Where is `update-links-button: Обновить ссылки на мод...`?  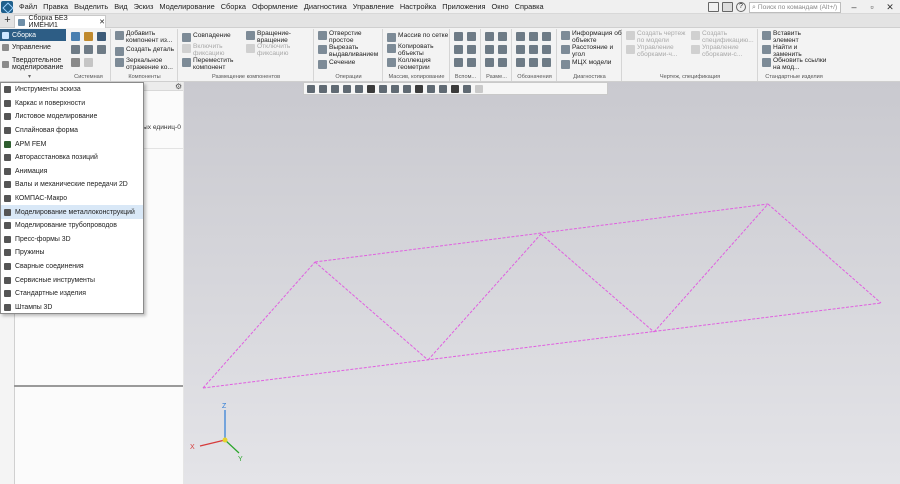 update-links-button: Обновить ссылки на мод... is located at coordinates (795, 64).